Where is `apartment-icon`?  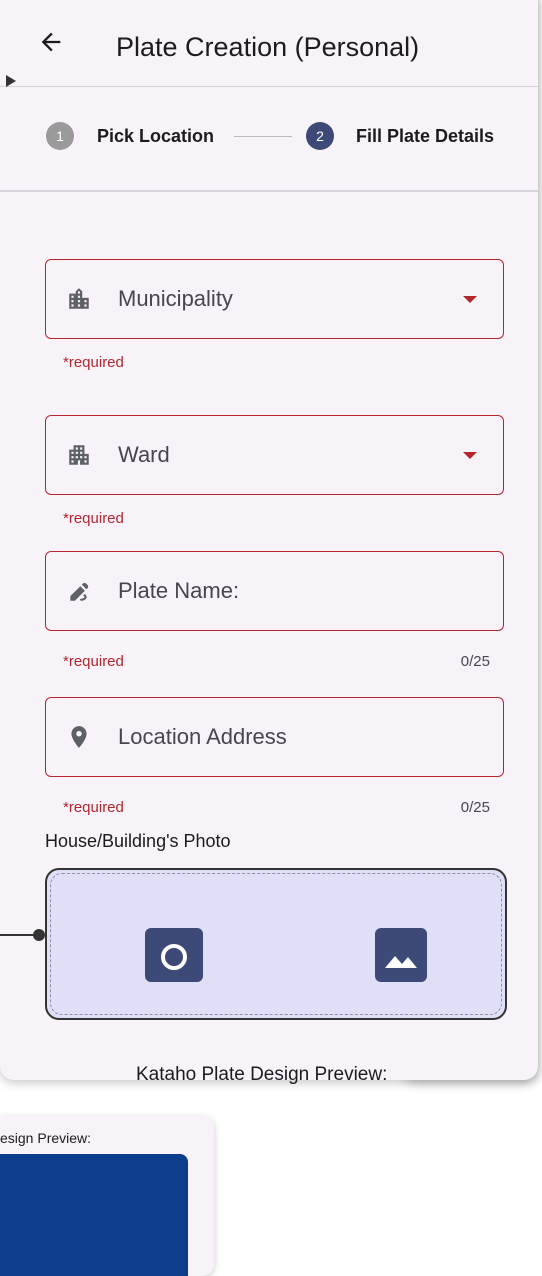
apartment-icon is located at coordinates (79, 455).